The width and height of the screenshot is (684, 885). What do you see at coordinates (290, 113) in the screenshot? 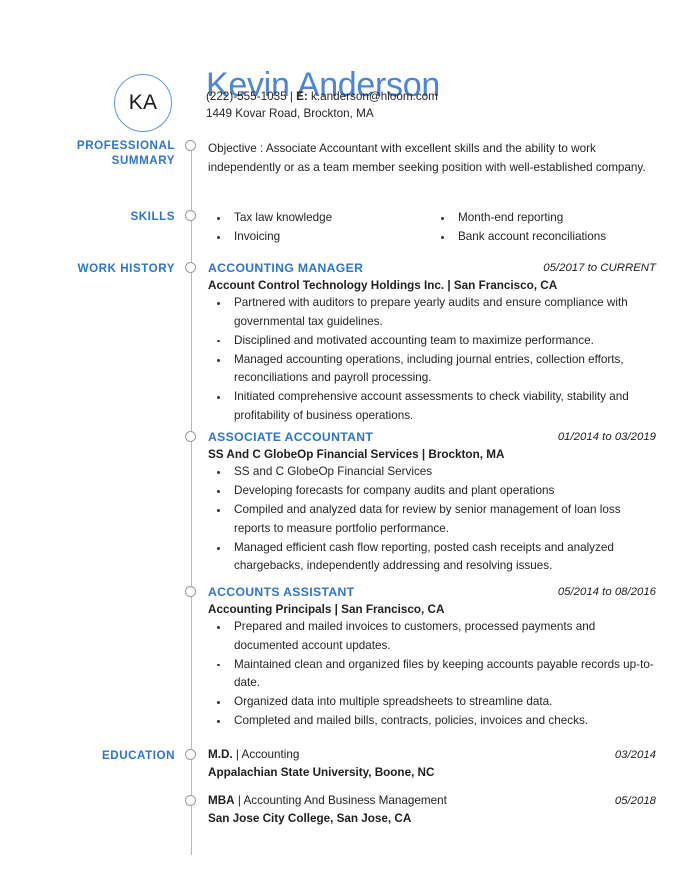
I see `contact-line-address: 1449 Kovar Road, Brockton, MA` at bounding box center [290, 113].